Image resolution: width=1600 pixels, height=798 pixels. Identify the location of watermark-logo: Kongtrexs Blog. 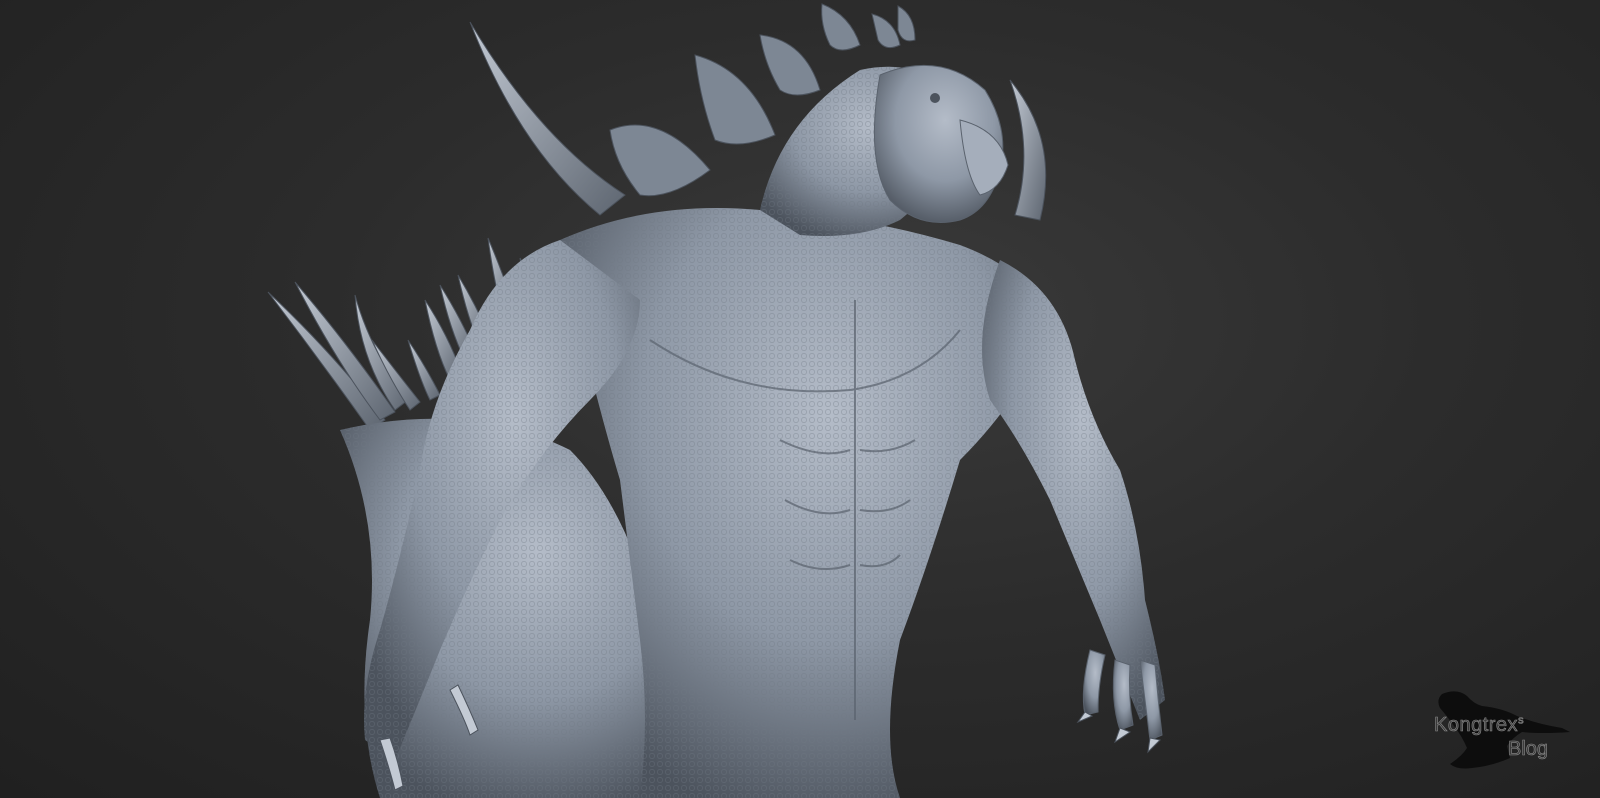
(1497, 731).